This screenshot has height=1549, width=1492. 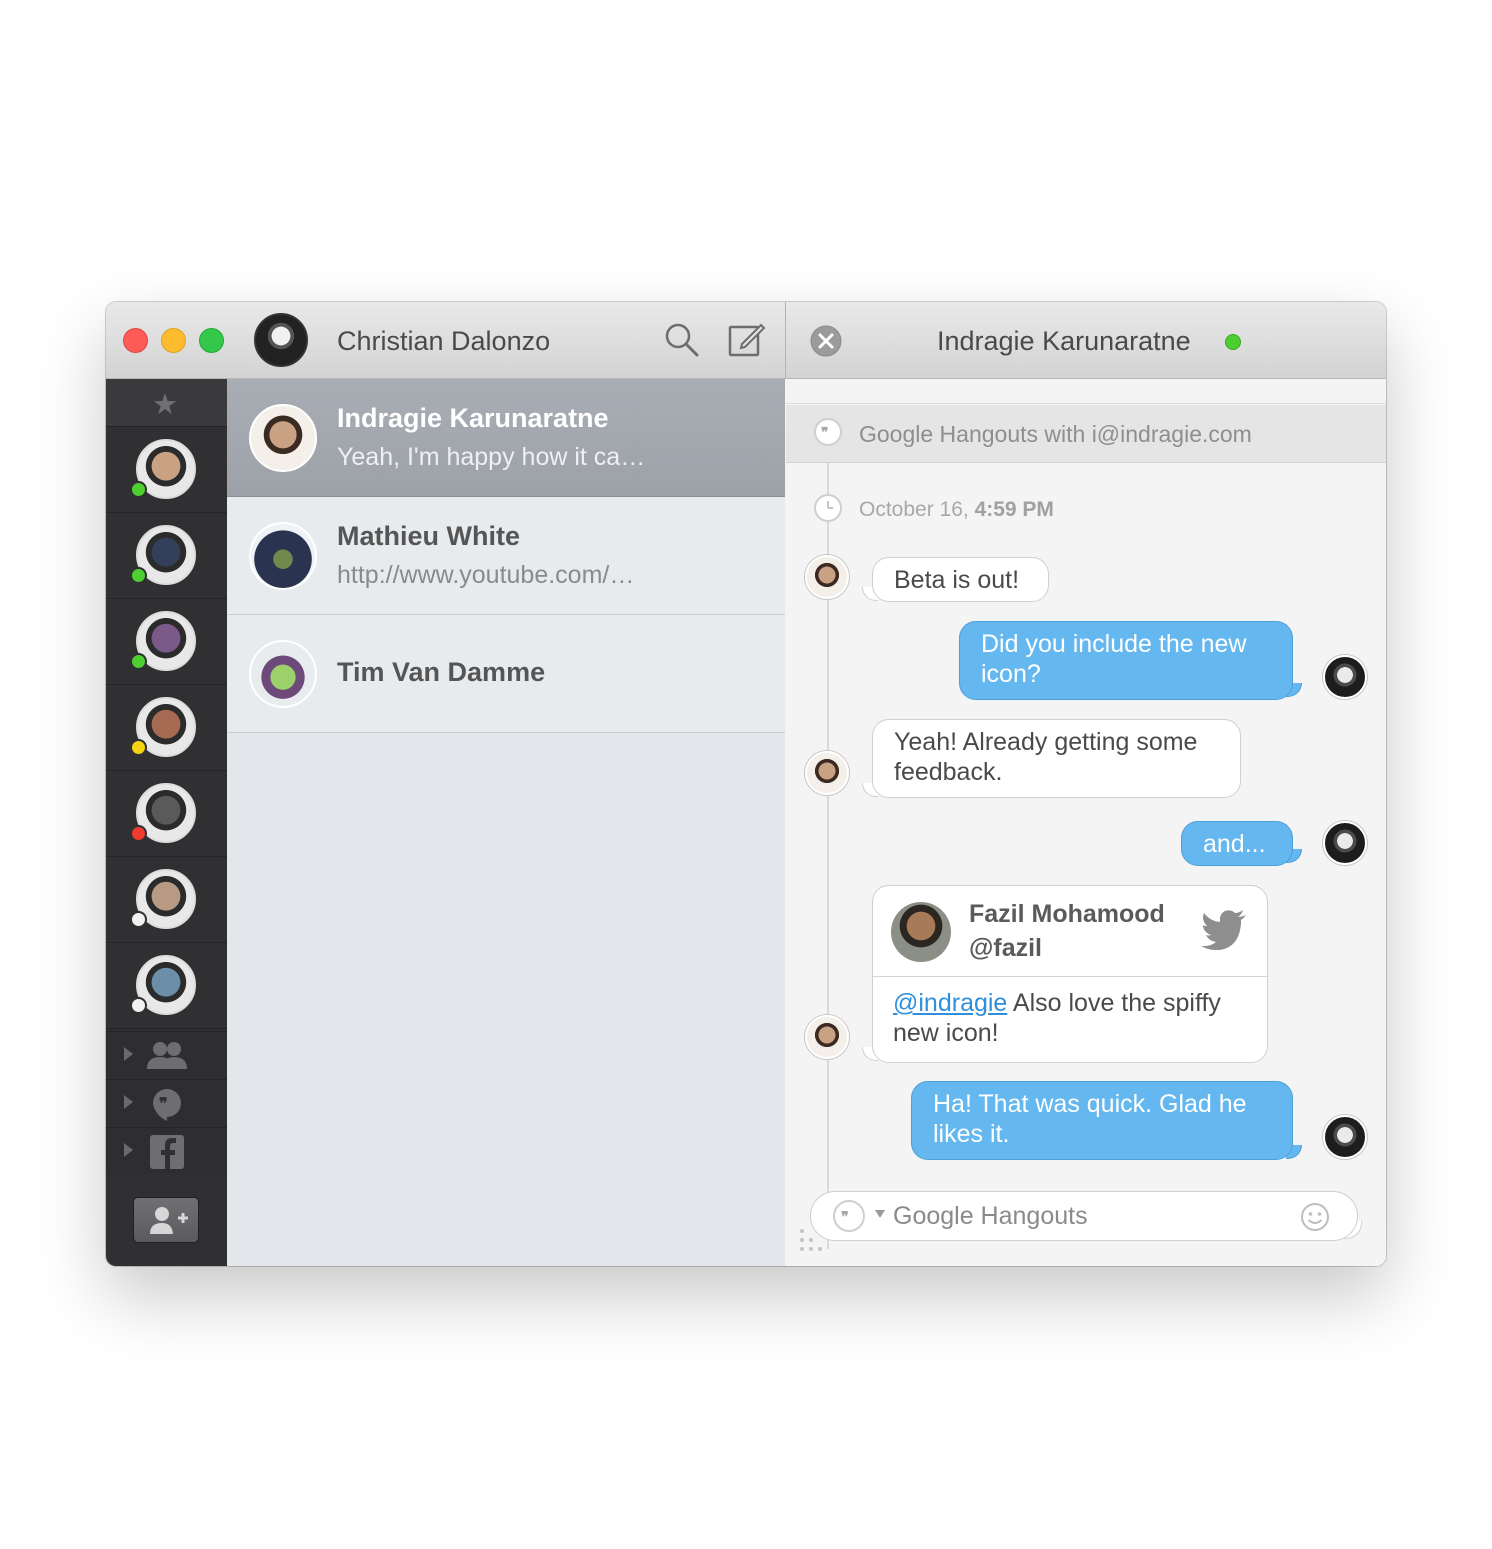 What do you see at coordinates (682, 340) in the screenshot?
I see `search-icon` at bounding box center [682, 340].